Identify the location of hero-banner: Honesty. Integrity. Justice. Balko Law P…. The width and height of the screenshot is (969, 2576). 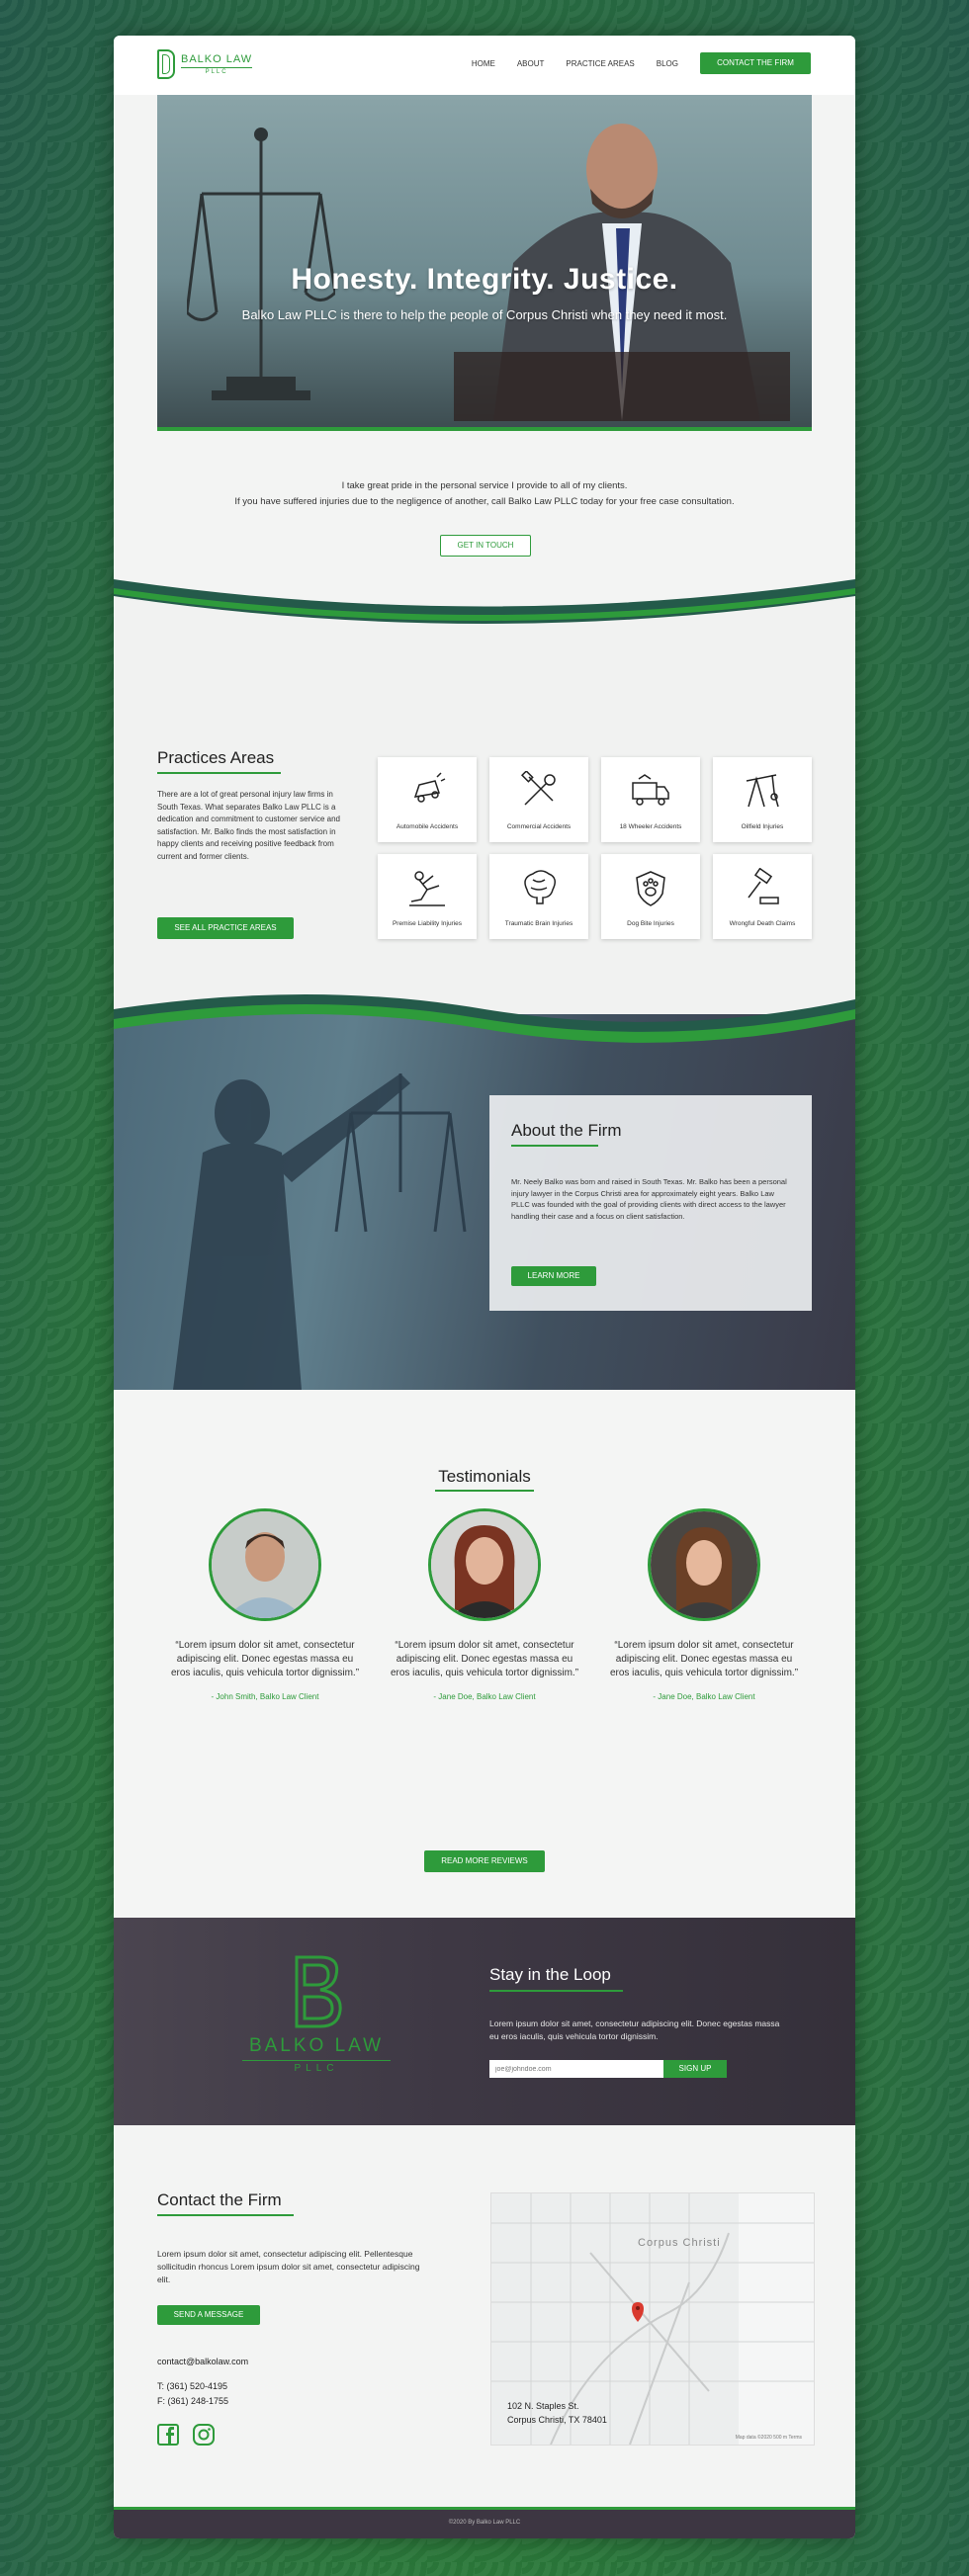
(484, 263).